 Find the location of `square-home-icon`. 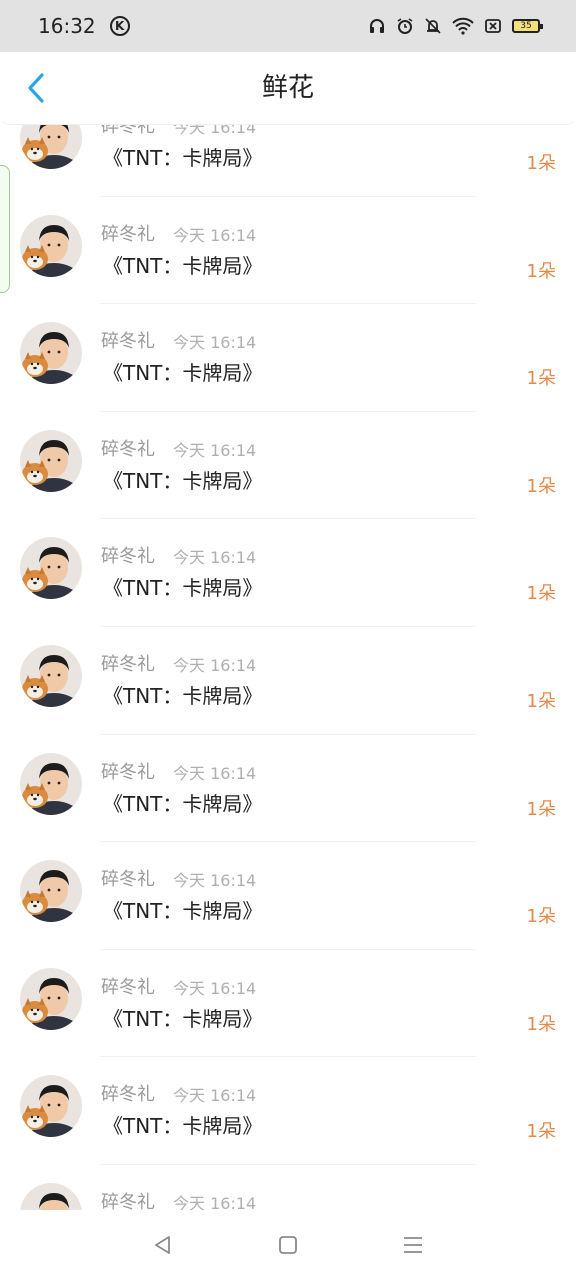

square-home-icon is located at coordinates (288, 1245).